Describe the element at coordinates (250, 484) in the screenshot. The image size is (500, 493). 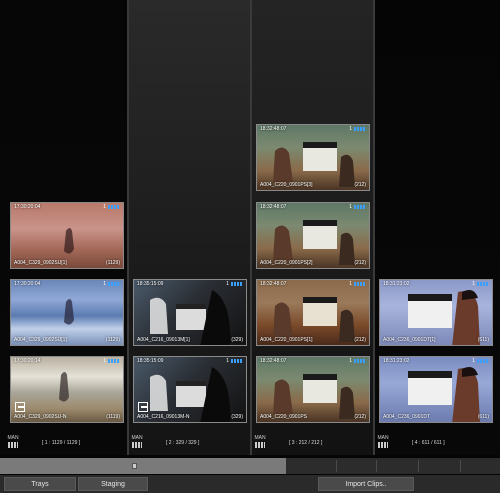
I see `bottom-toolbar: Trays Staging Import Clips..` at that location.